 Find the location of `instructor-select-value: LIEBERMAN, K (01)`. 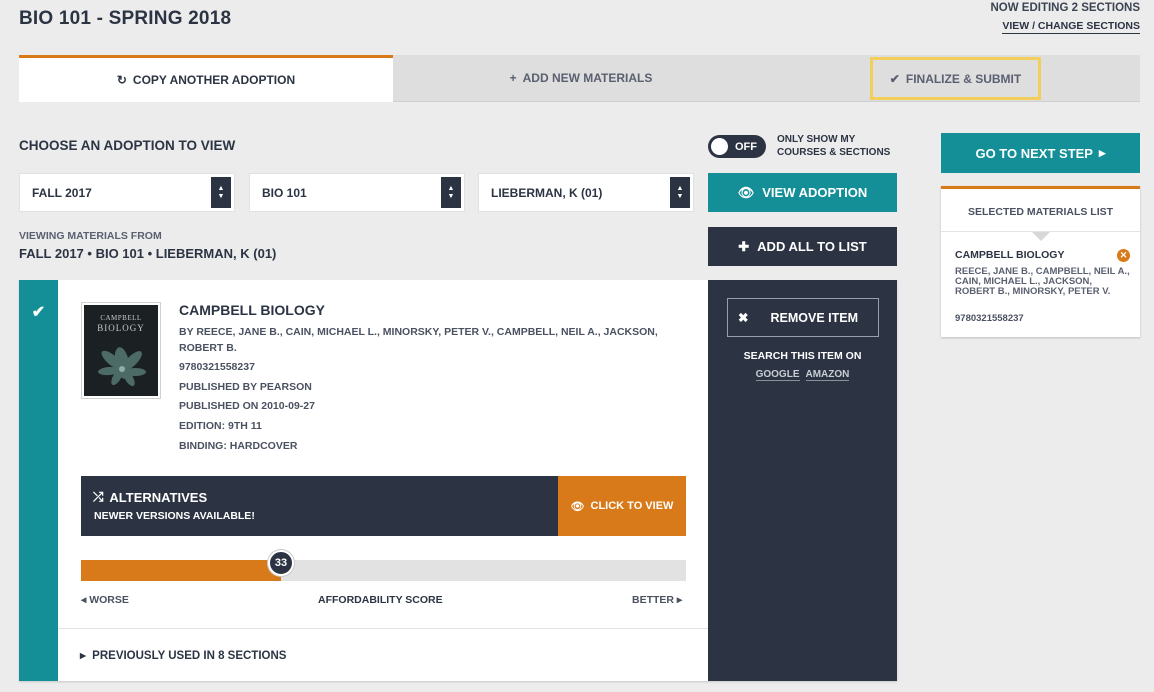

instructor-select-value: LIEBERMAN, K (01) is located at coordinates (547, 193).